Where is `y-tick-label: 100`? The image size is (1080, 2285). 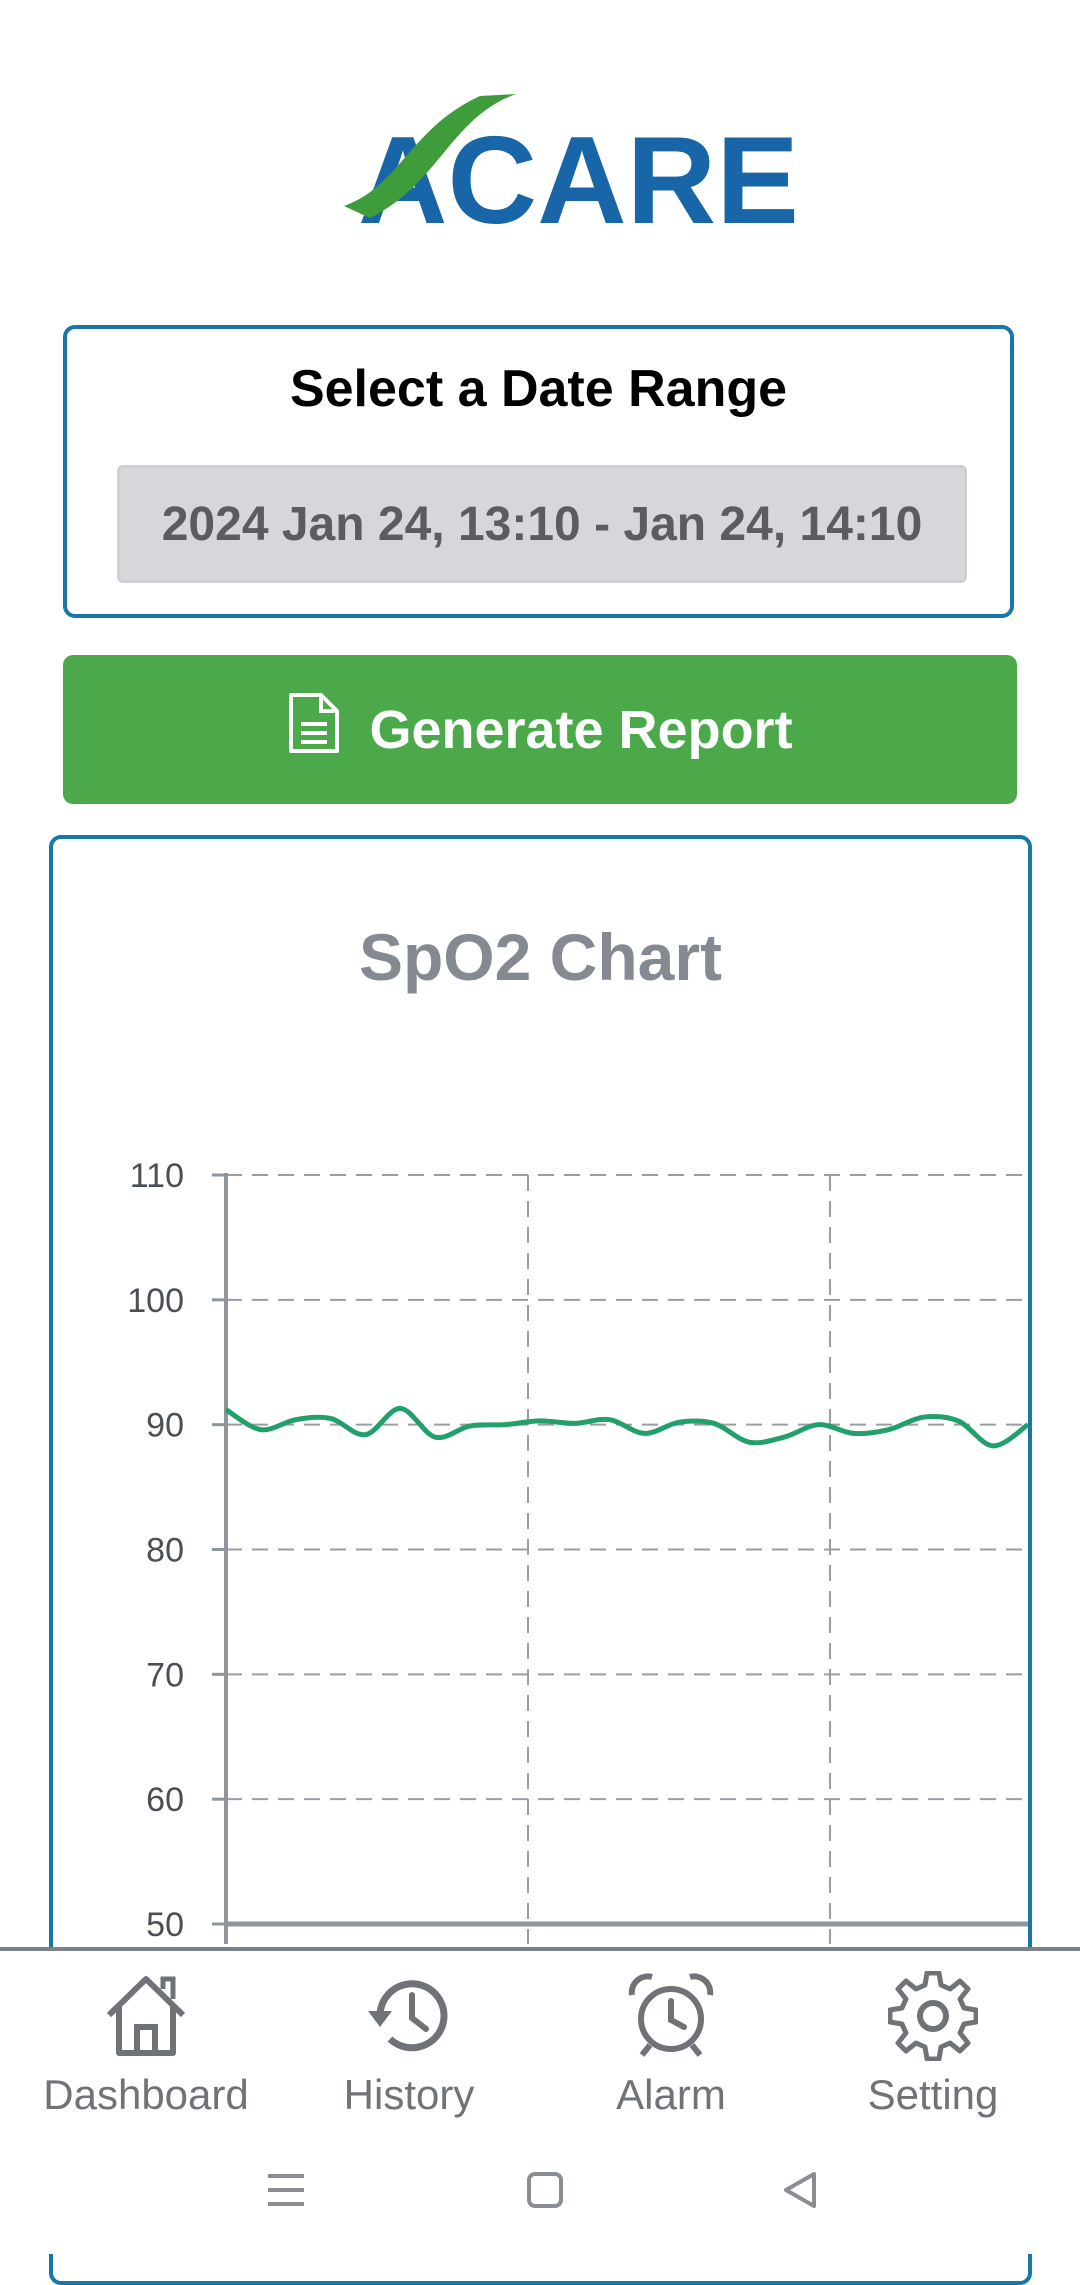 y-tick-label: 100 is located at coordinates (155, 1301).